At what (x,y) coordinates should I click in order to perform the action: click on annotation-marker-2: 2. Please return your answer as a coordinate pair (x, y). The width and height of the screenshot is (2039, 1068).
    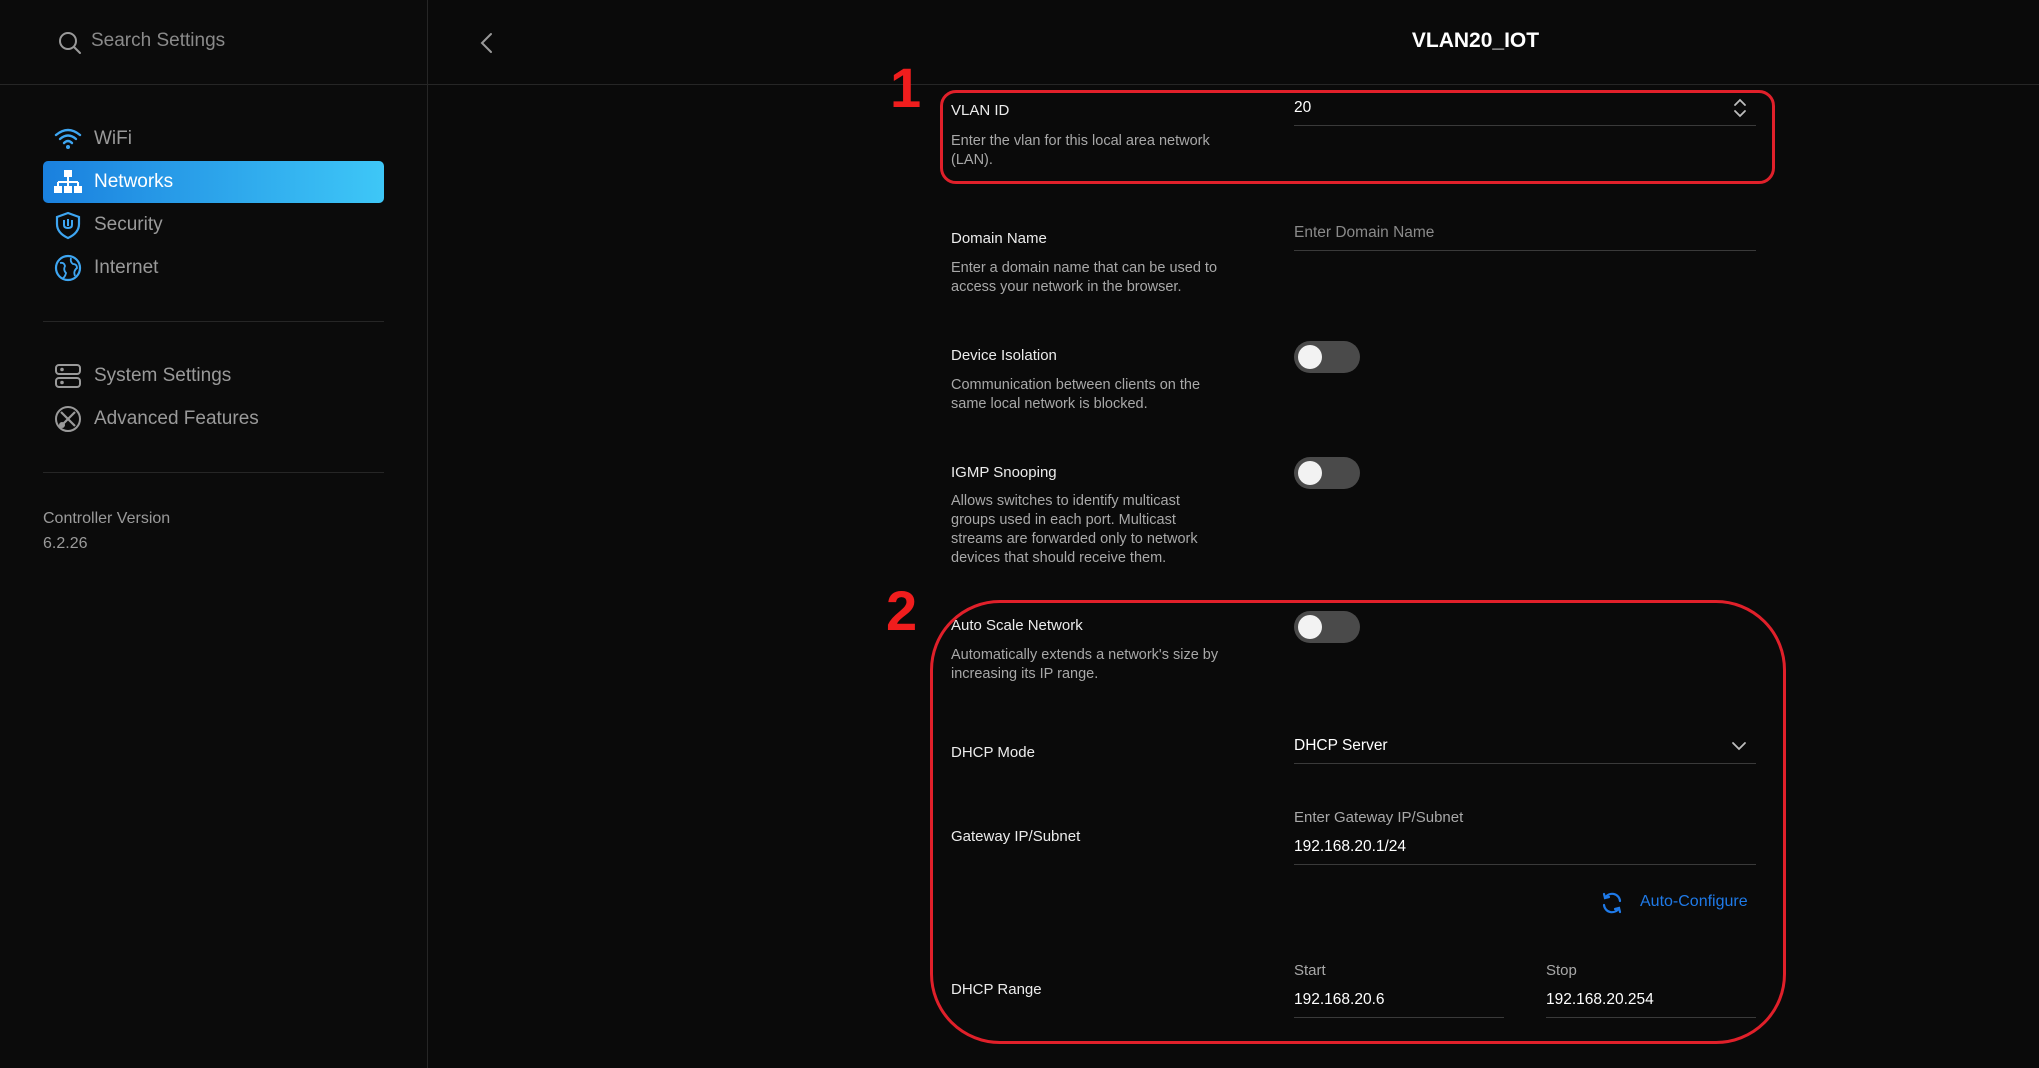
    Looking at the image, I should click on (902, 610).